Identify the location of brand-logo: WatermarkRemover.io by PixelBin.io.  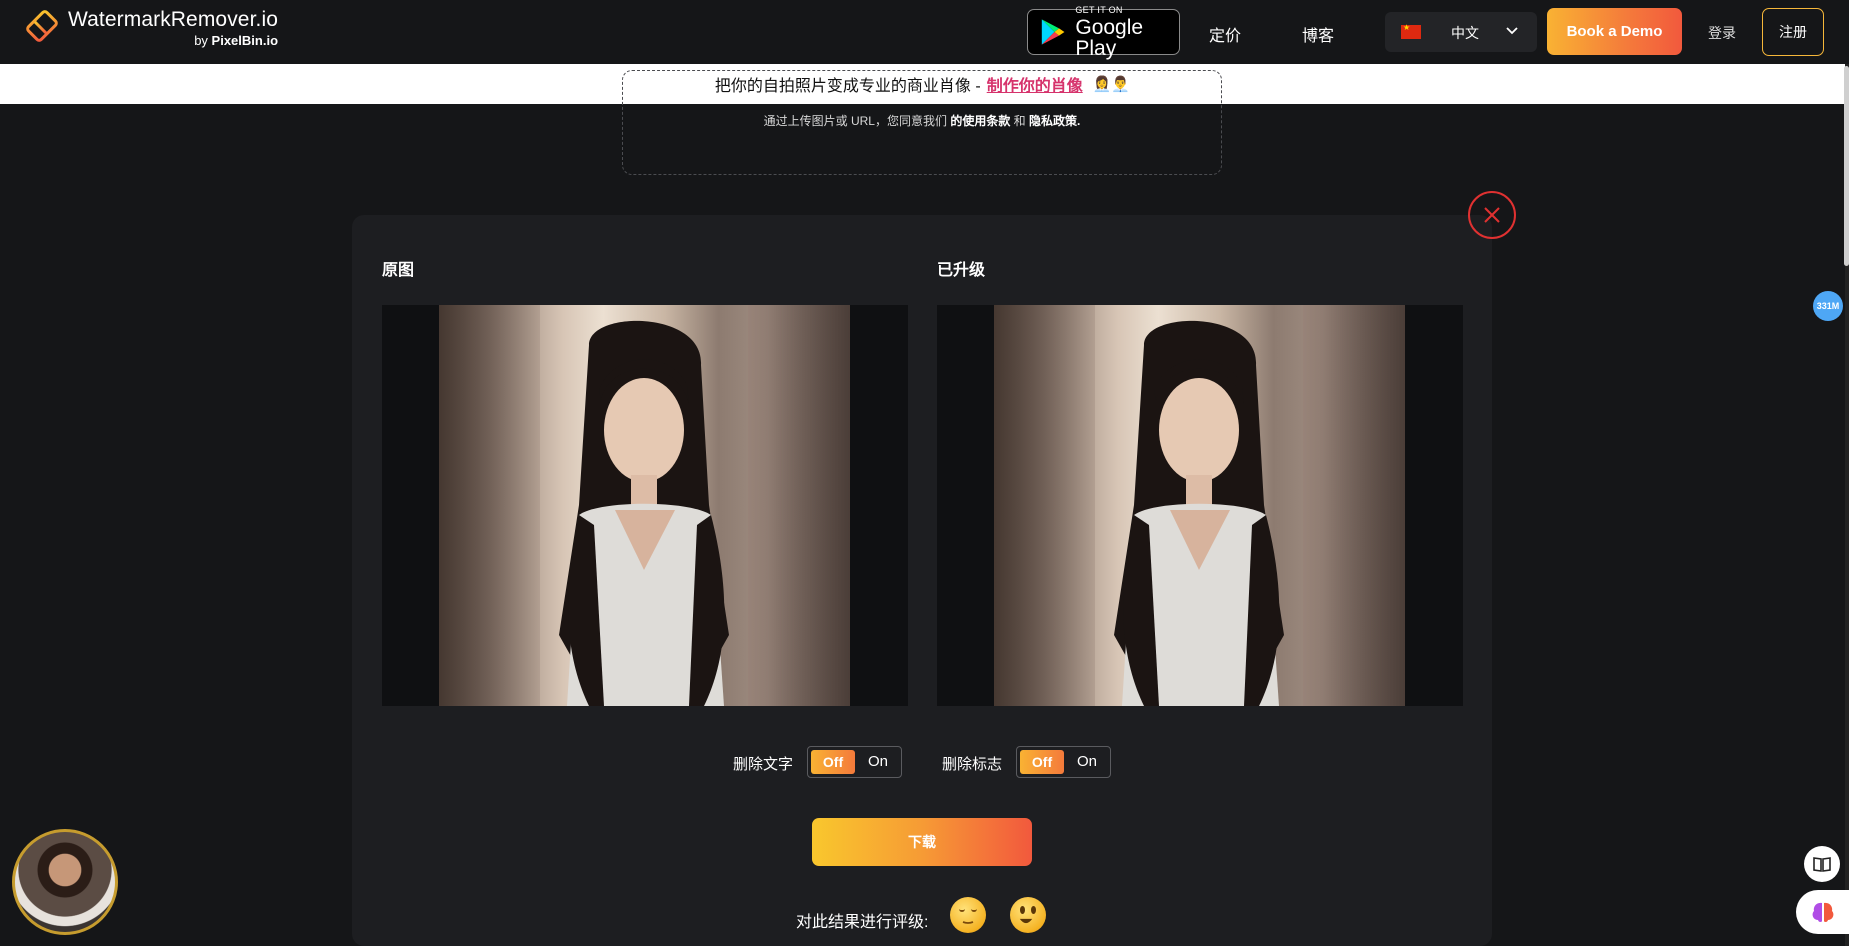
(151, 28).